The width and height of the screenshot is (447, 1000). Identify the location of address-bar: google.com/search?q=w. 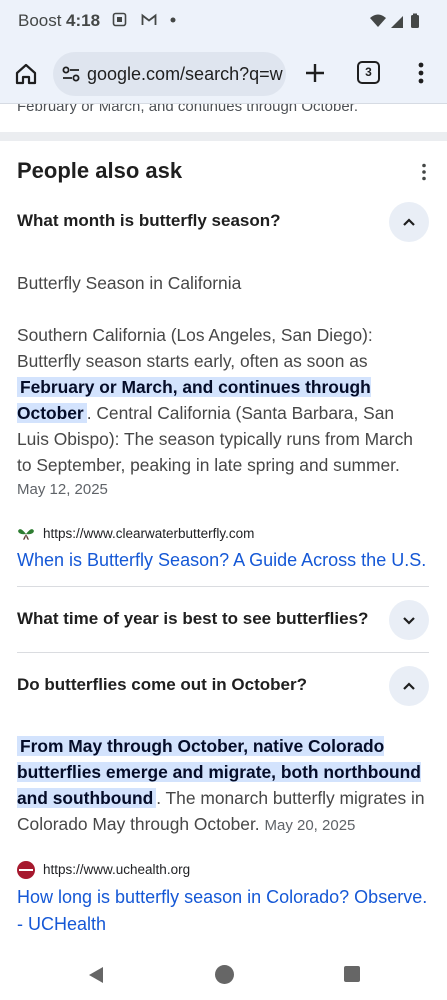
(169, 74).